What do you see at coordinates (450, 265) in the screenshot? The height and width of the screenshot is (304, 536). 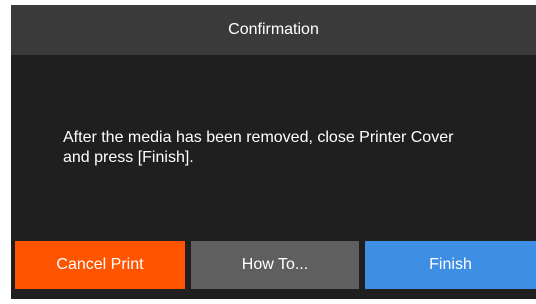 I see `finish-button: Finish` at bounding box center [450, 265].